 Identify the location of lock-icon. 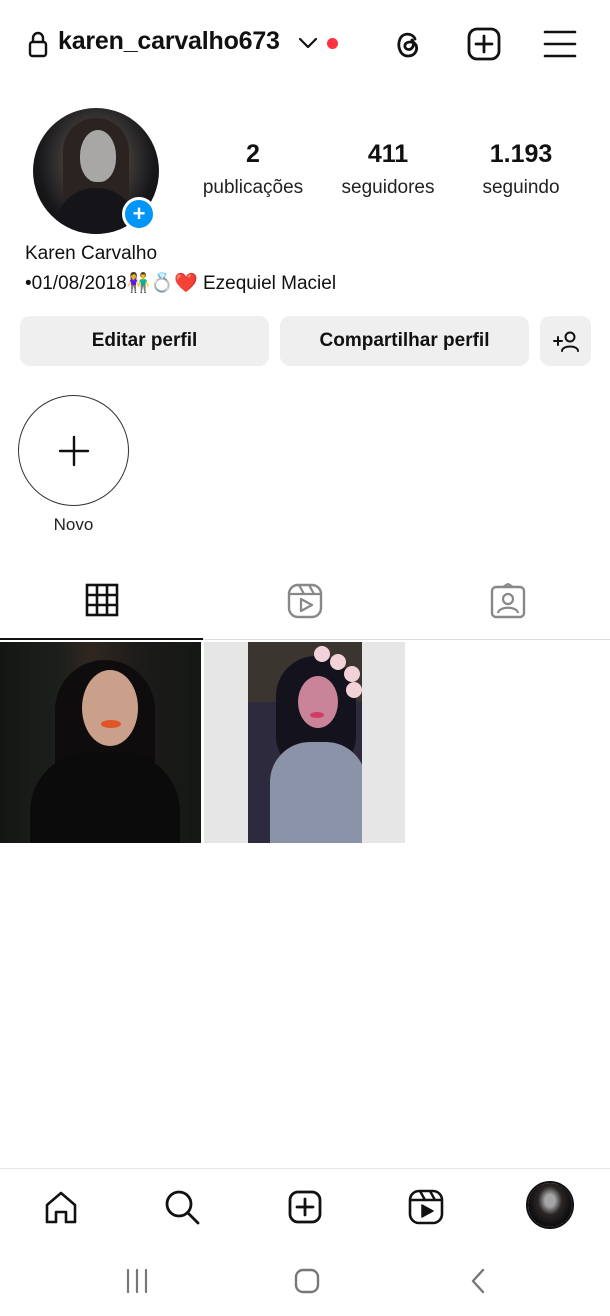
(38, 44).